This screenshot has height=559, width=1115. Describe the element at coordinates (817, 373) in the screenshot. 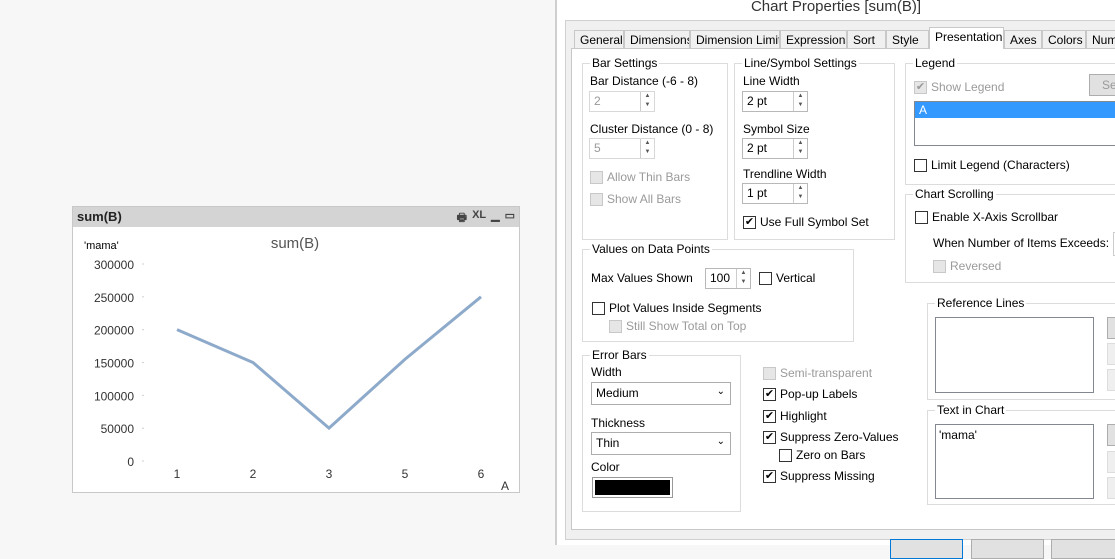

I see `semi-transparent-checkbox: Semi-transparent` at that location.